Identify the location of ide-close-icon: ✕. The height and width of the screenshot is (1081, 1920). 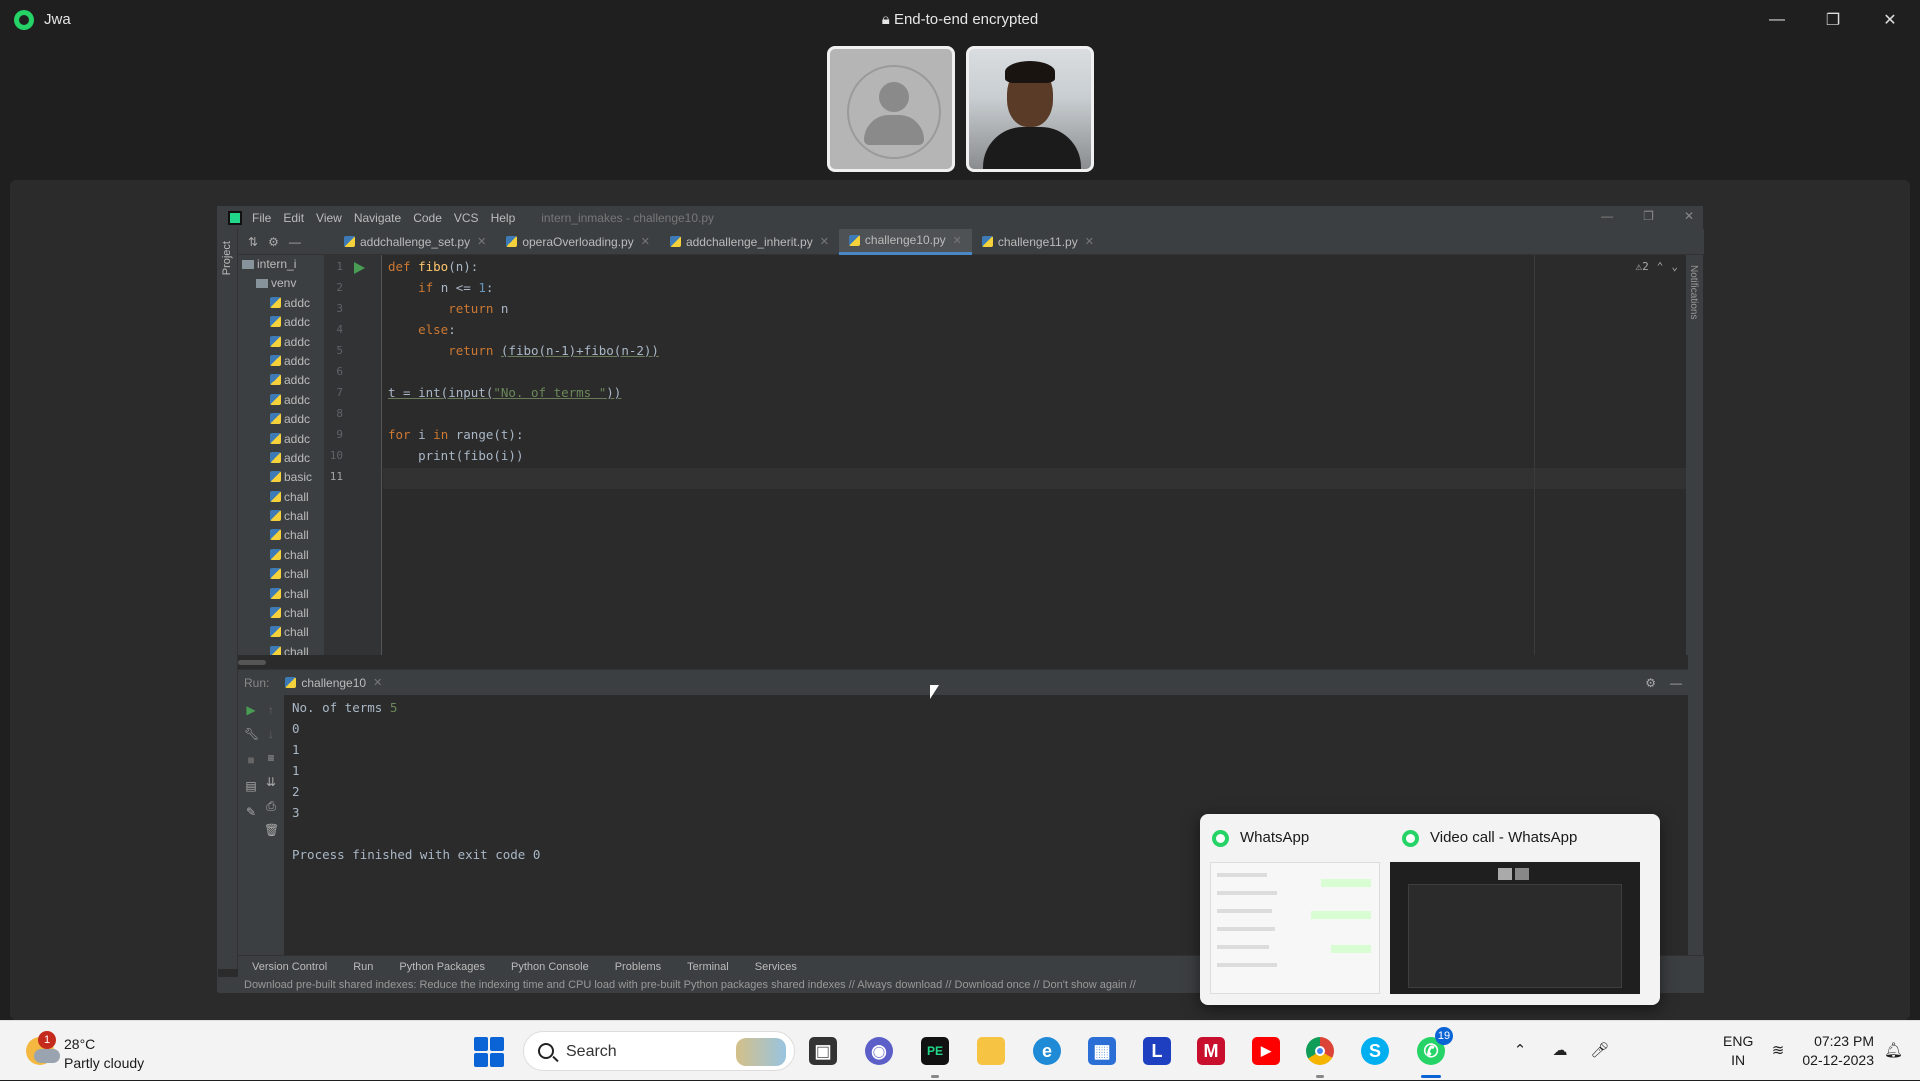
(1689, 216).